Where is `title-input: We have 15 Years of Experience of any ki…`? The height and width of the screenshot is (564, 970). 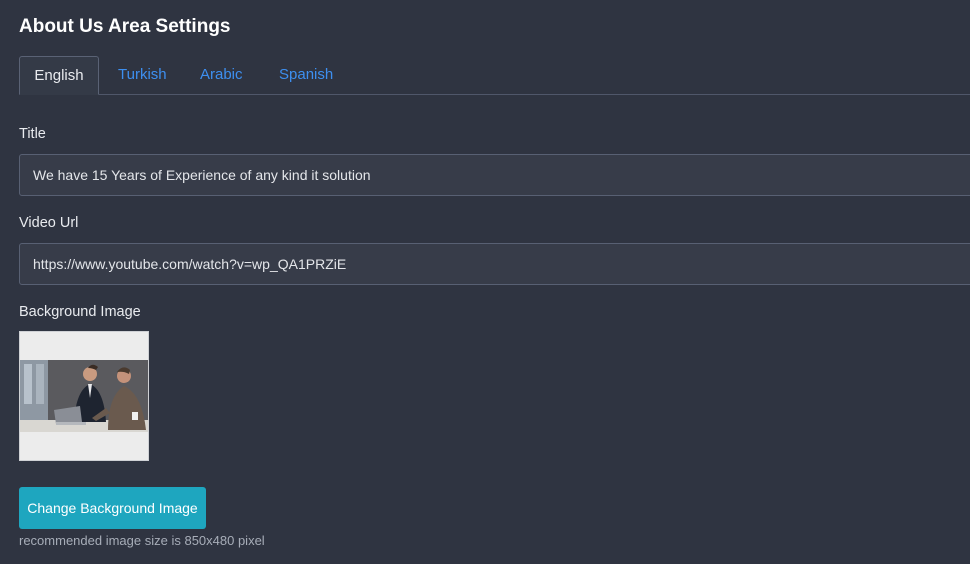
title-input: We have 15 Years of Experience of any ki… is located at coordinates (494, 175).